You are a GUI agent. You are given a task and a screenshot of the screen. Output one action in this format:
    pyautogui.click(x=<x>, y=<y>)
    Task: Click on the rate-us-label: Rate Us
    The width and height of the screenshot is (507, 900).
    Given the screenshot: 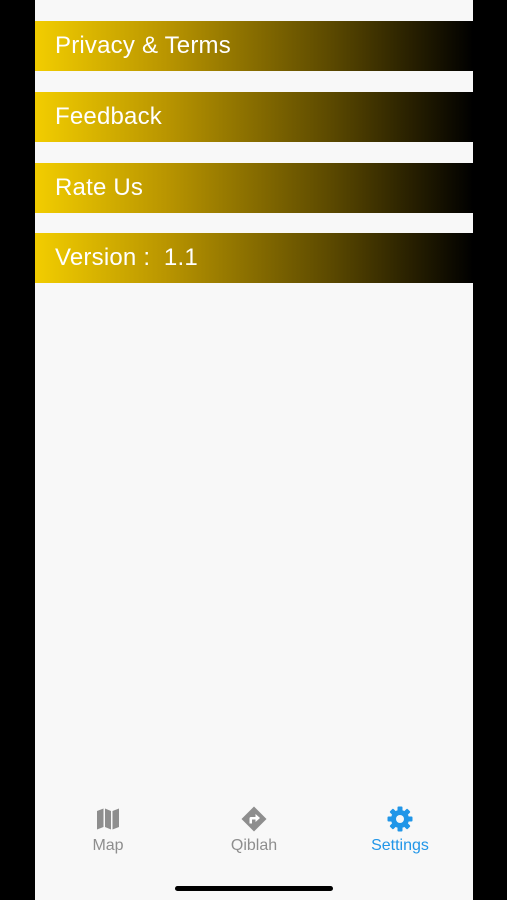 What is the action you would take?
    pyautogui.click(x=99, y=187)
    